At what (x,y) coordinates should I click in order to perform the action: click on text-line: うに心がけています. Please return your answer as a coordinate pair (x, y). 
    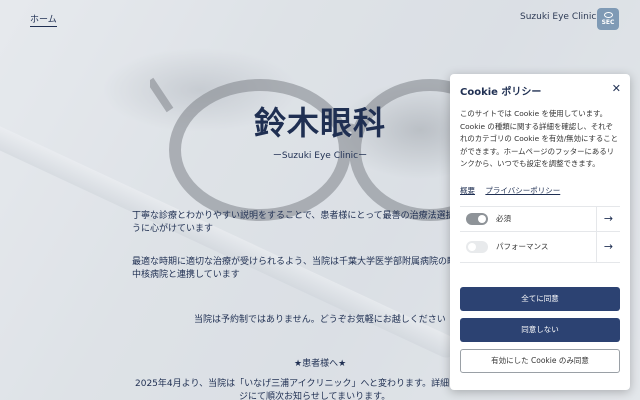
    Looking at the image, I should click on (173, 229).